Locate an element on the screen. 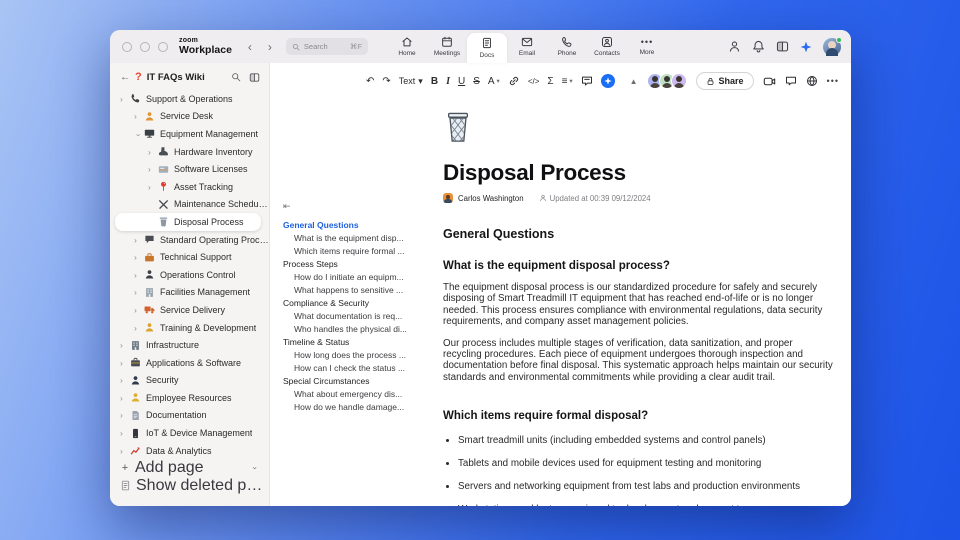  add-page-button: + Add page › is located at coordinates (189, 468).